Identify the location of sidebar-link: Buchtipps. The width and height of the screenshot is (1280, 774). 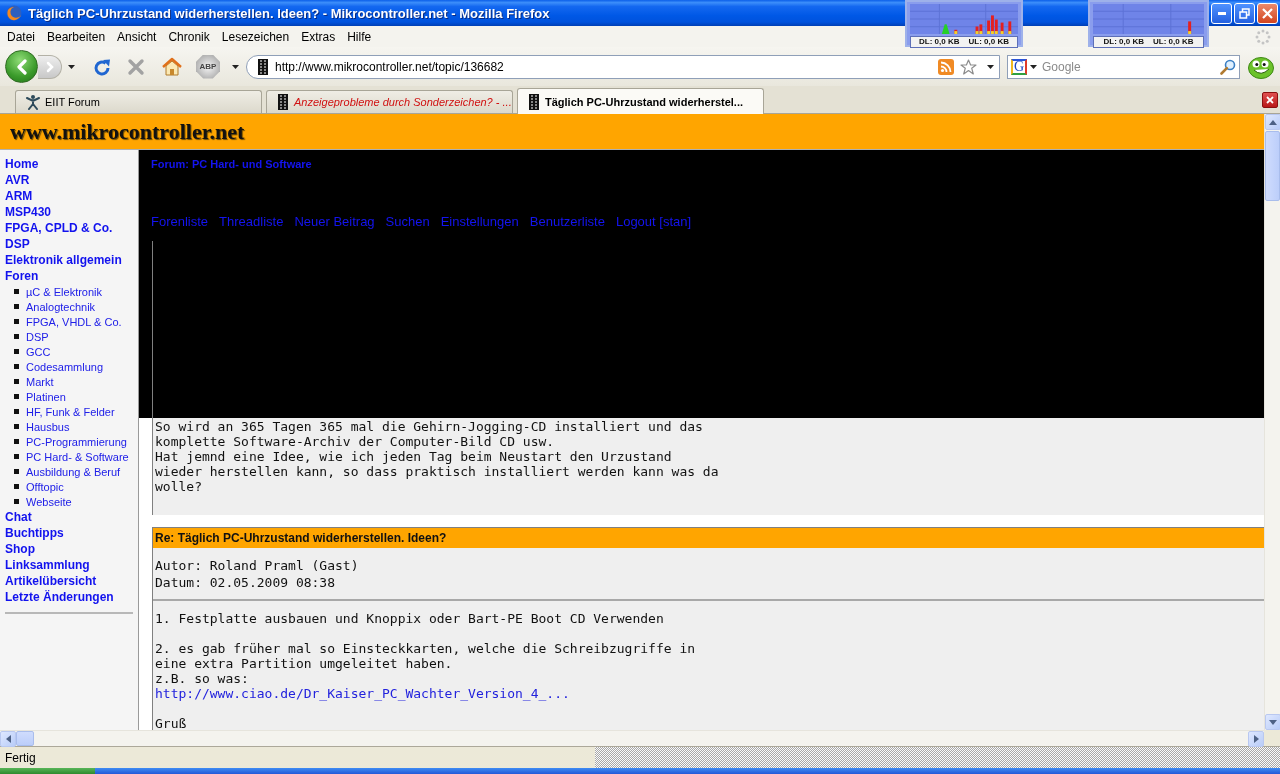
(34, 533).